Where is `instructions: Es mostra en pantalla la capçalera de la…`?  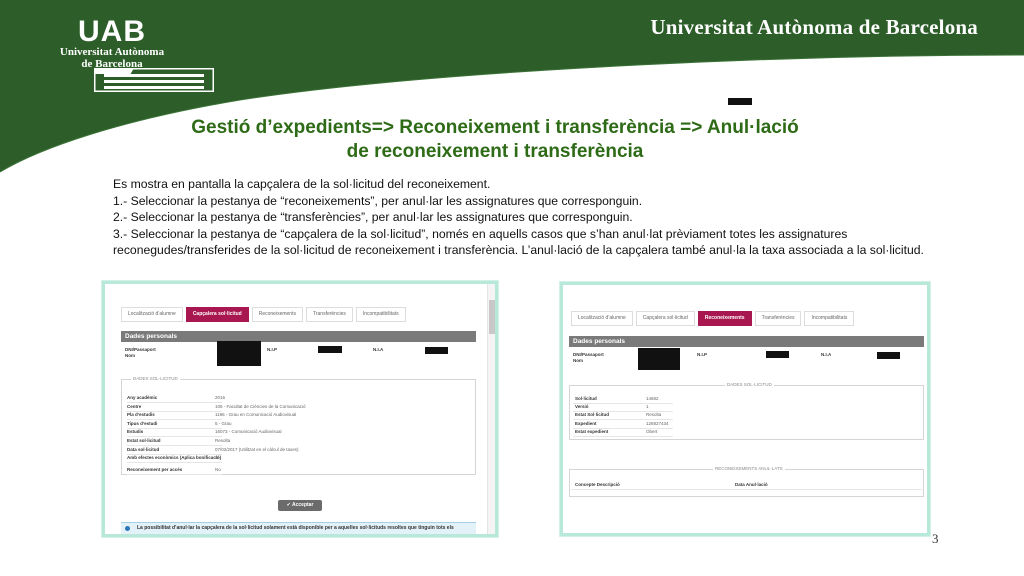
instructions: Es mostra en pantalla la capçalera de la… is located at coordinates (533, 217).